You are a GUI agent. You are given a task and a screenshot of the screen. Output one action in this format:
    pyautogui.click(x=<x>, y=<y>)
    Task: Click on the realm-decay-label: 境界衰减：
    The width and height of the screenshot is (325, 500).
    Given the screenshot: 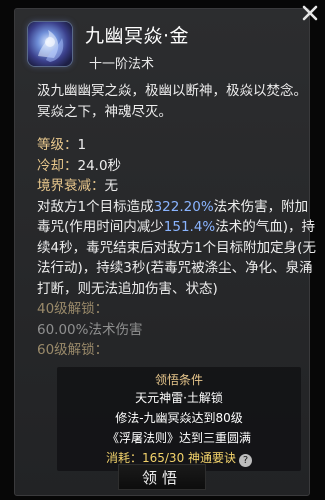 What is the action you would take?
    pyautogui.click(x=71, y=186)
    